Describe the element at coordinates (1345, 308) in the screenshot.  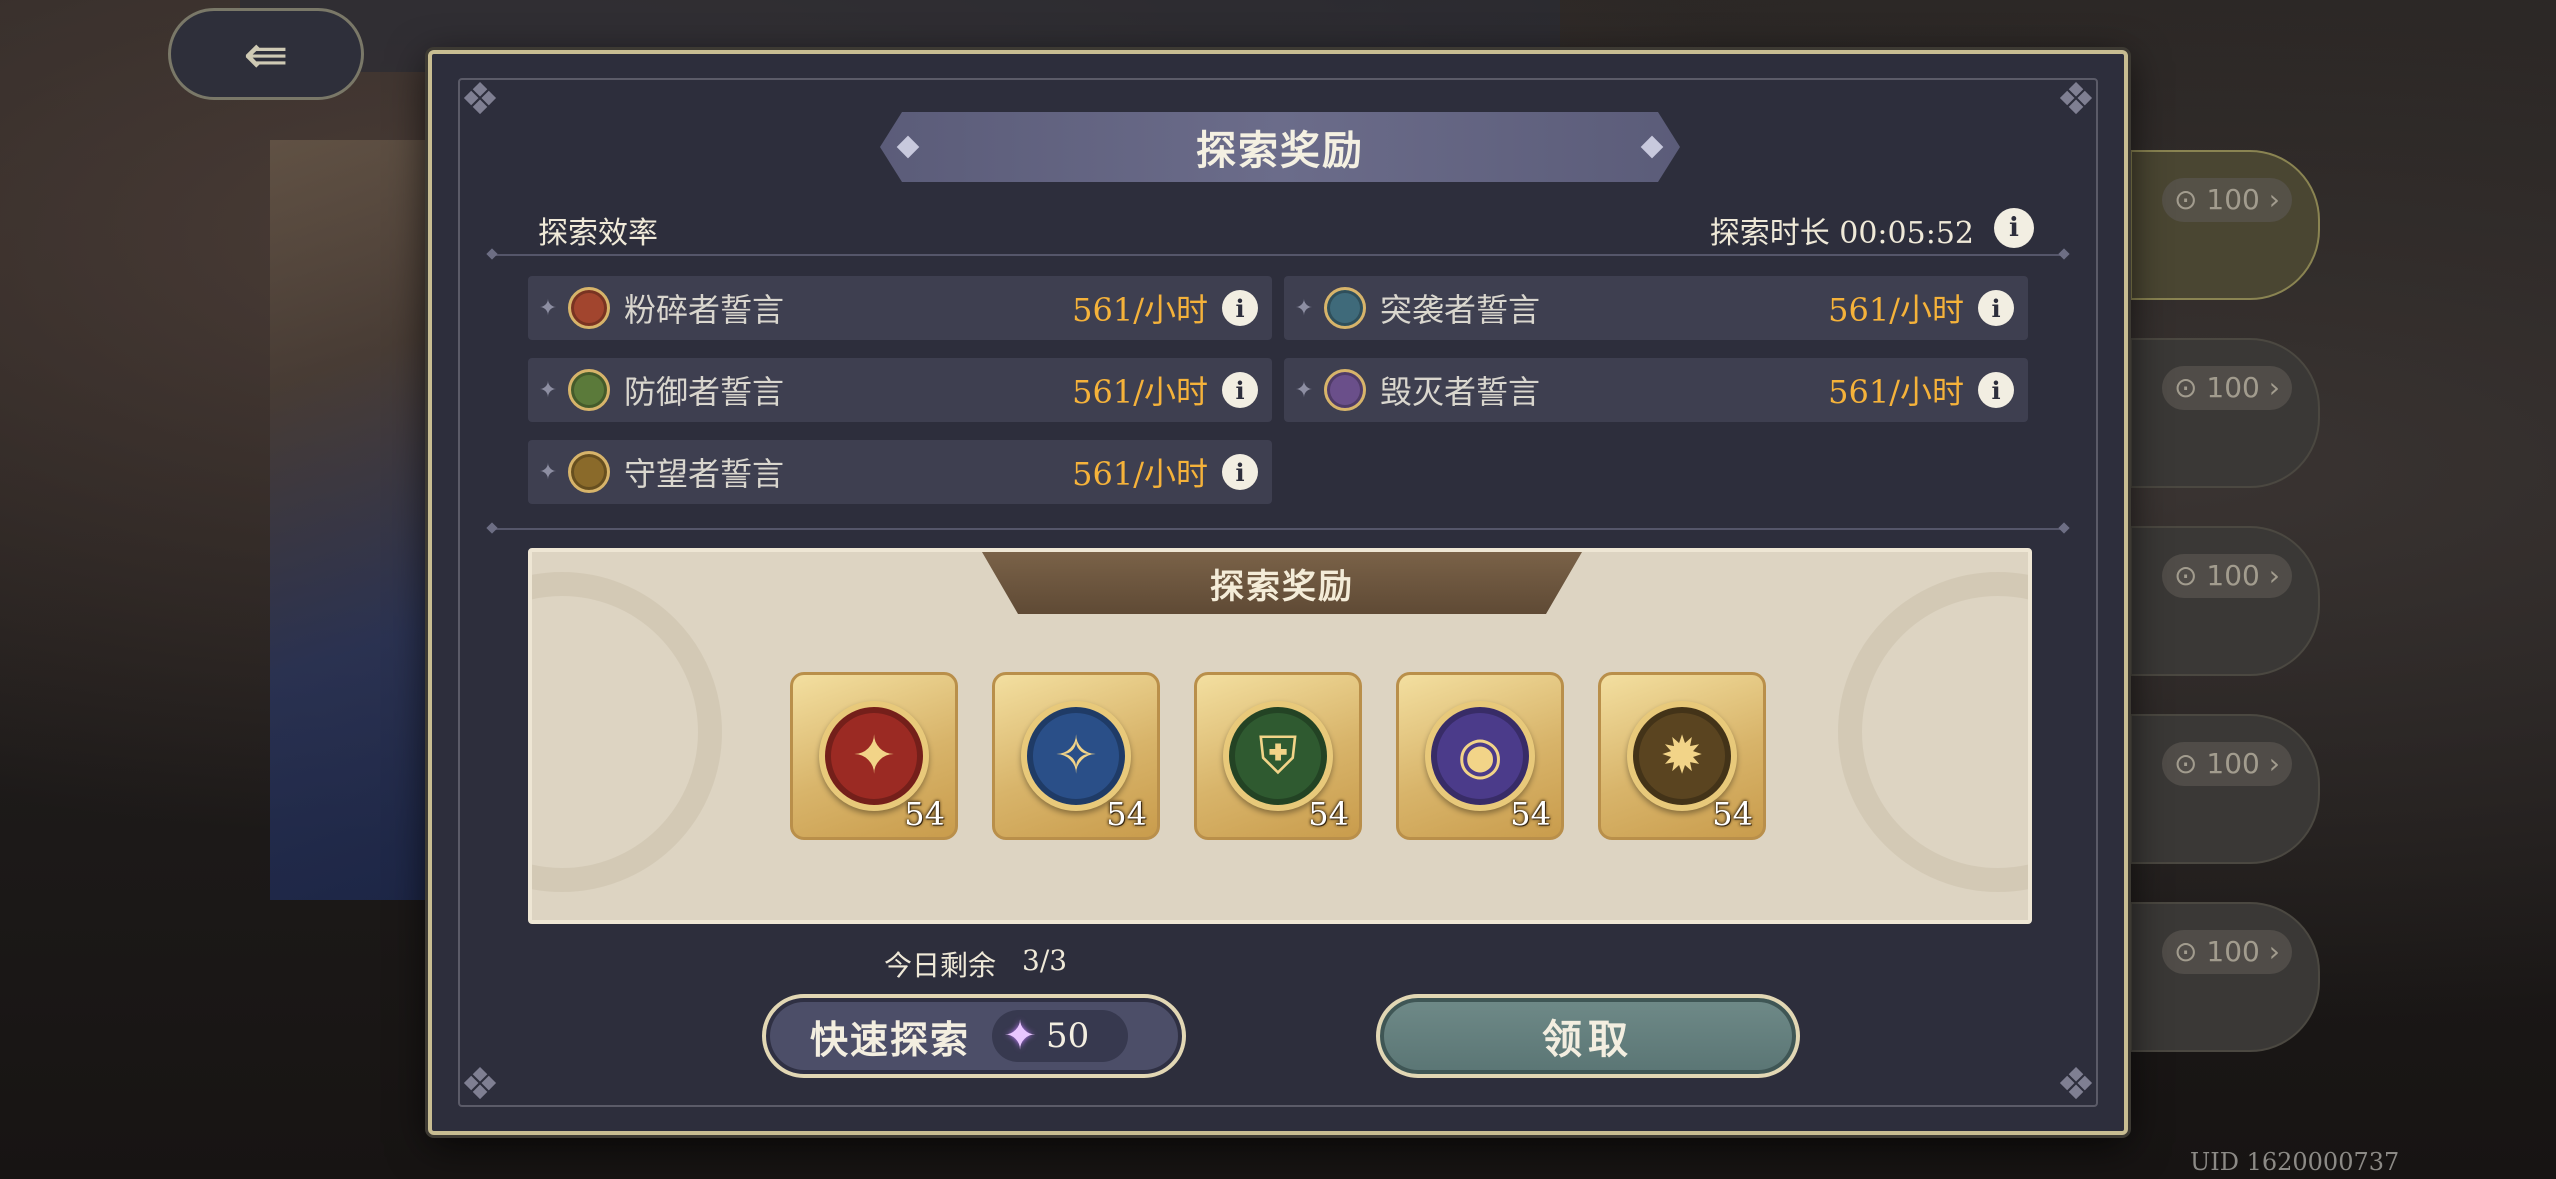
I see `raider-medal-icon` at that location.